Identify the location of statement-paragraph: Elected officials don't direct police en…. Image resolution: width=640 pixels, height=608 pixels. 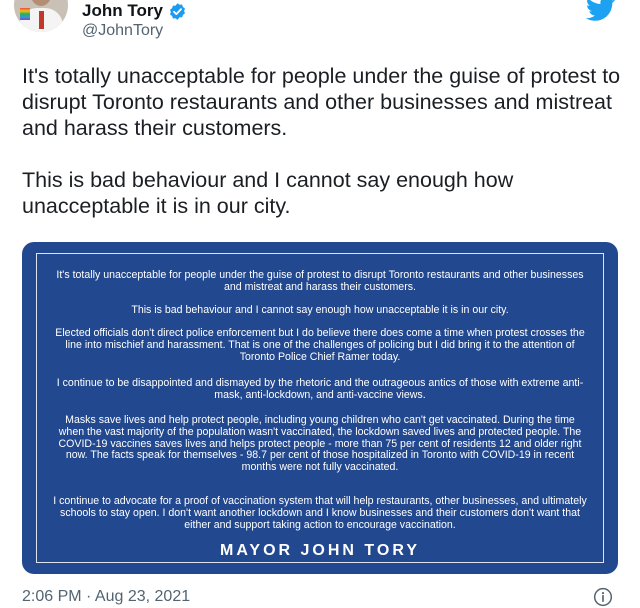
(320, 345).